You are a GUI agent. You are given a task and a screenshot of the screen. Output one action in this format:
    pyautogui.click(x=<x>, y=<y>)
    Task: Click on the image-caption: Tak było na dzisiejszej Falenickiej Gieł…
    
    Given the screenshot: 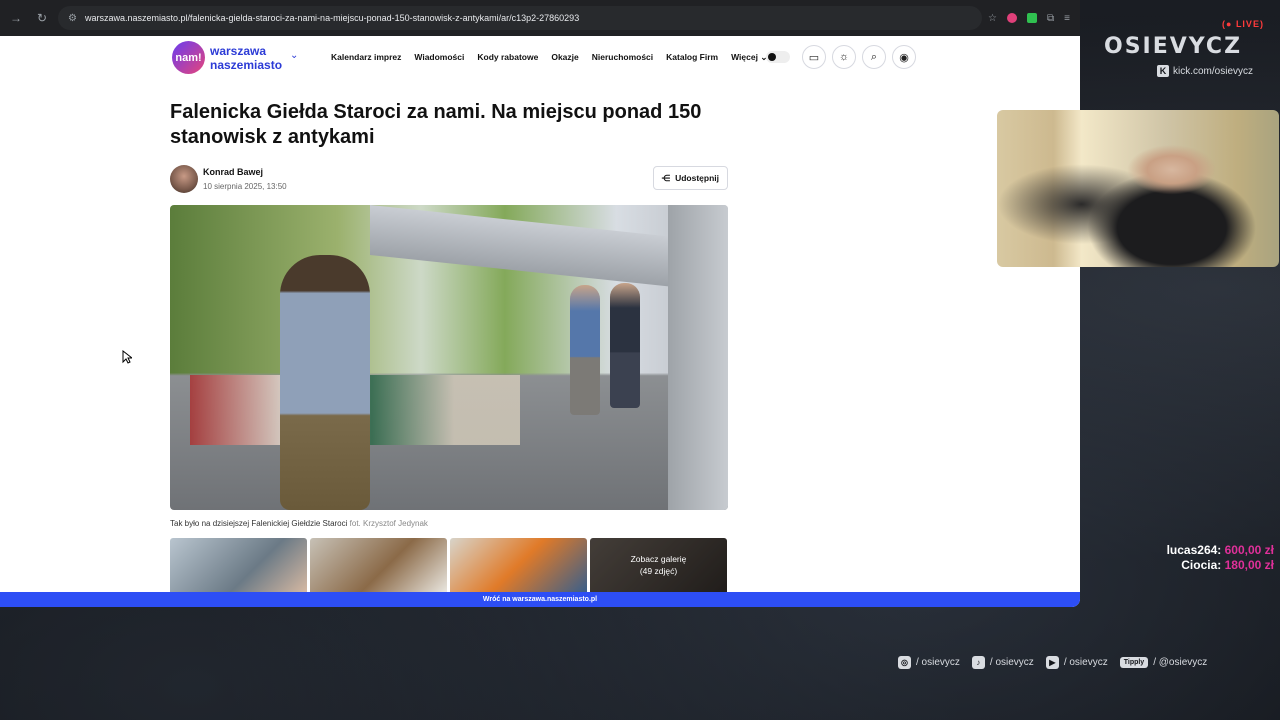 What is the action you would take?
    pyautogui.click(x=449, y=523)
    